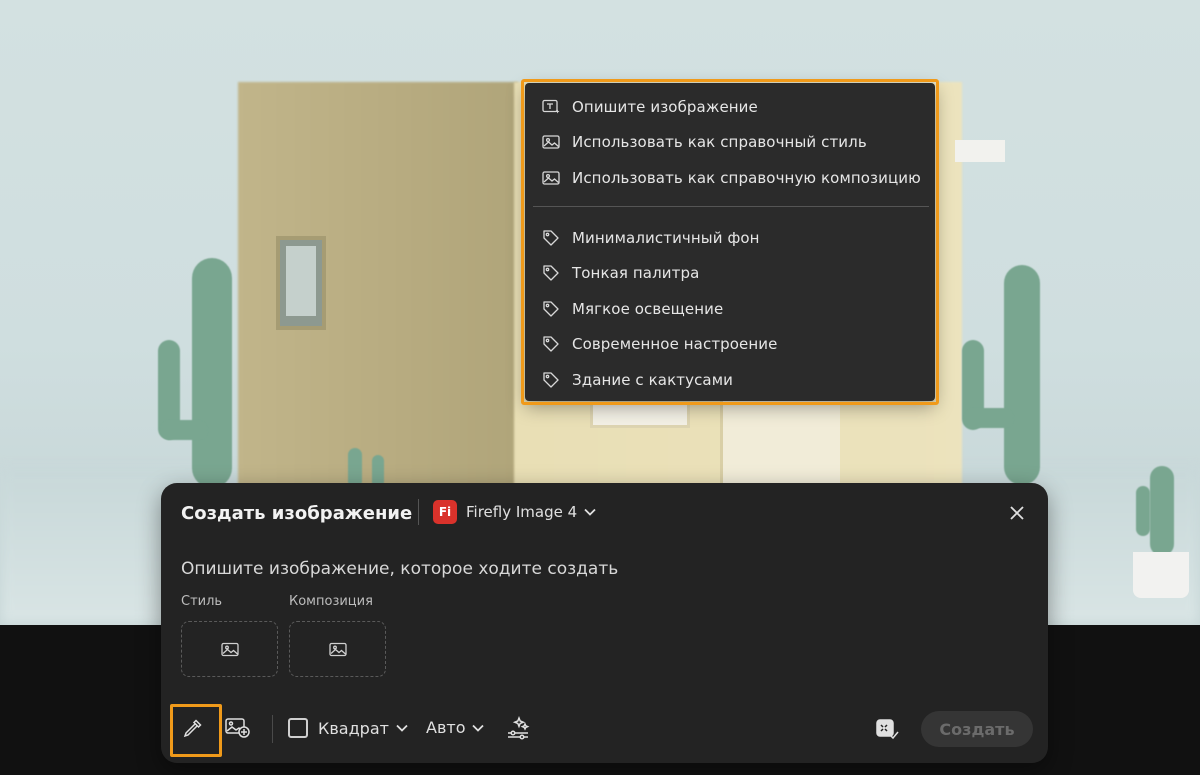 The image size is (1200, 775). I want to click on content-type-label: Авто, so click(446, 727).